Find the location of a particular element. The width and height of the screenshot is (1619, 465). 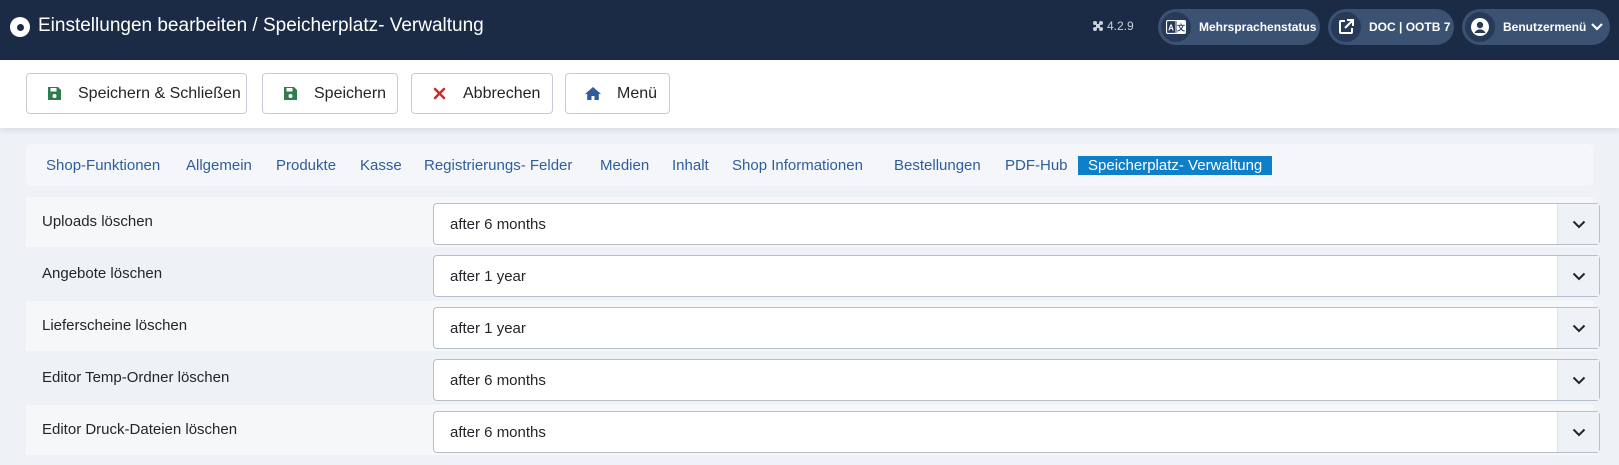

home-icon is located at coordinates (593, 94).